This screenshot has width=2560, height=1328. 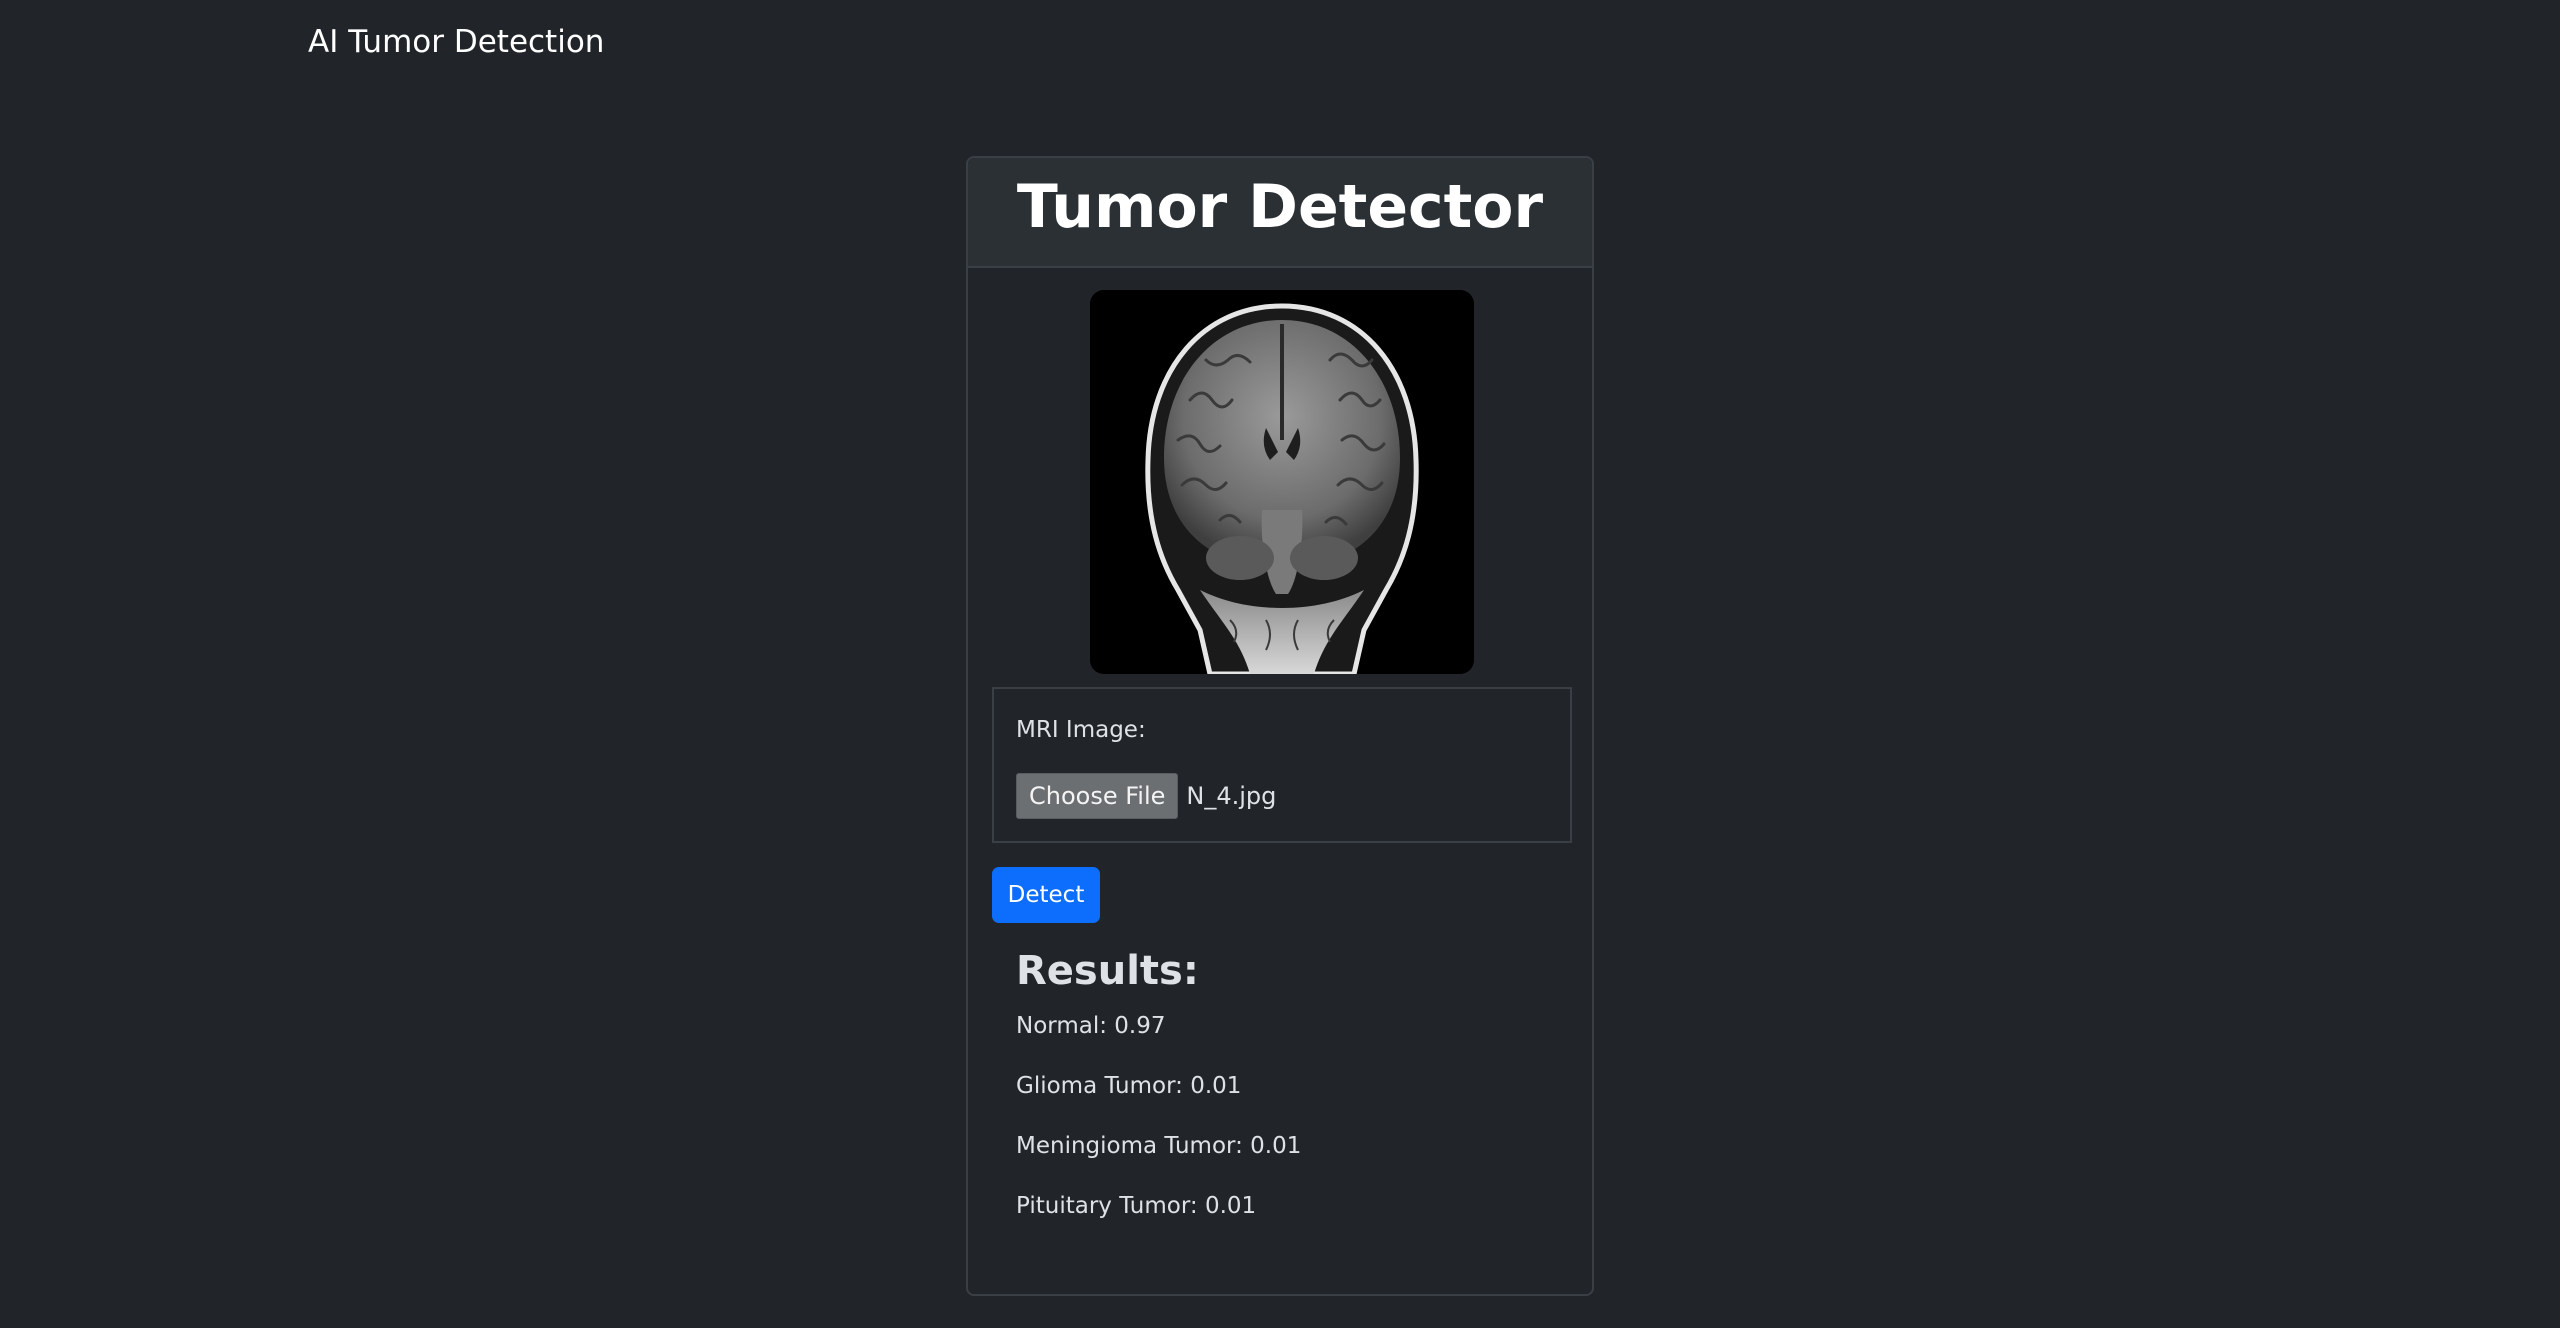 I want to click on selected-file-name: N_4.jpg, so click(x=1231, y=796).